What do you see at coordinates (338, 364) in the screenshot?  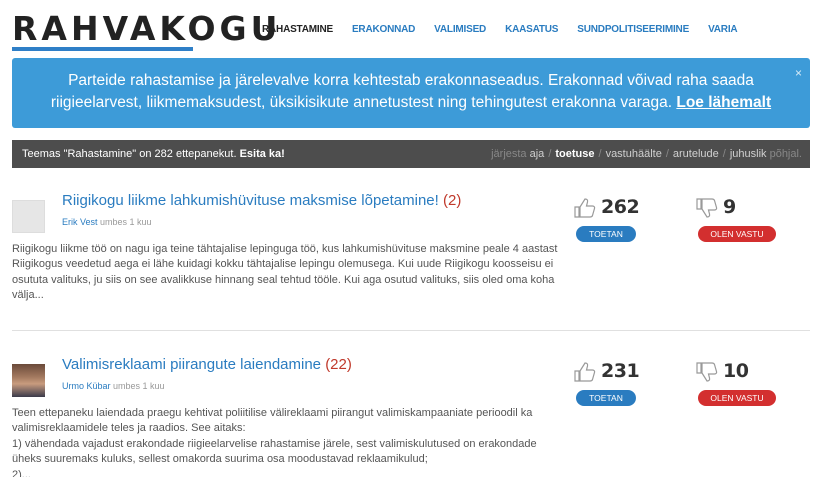 I see `comment-count: (22)` at bounding box center [338, 364].